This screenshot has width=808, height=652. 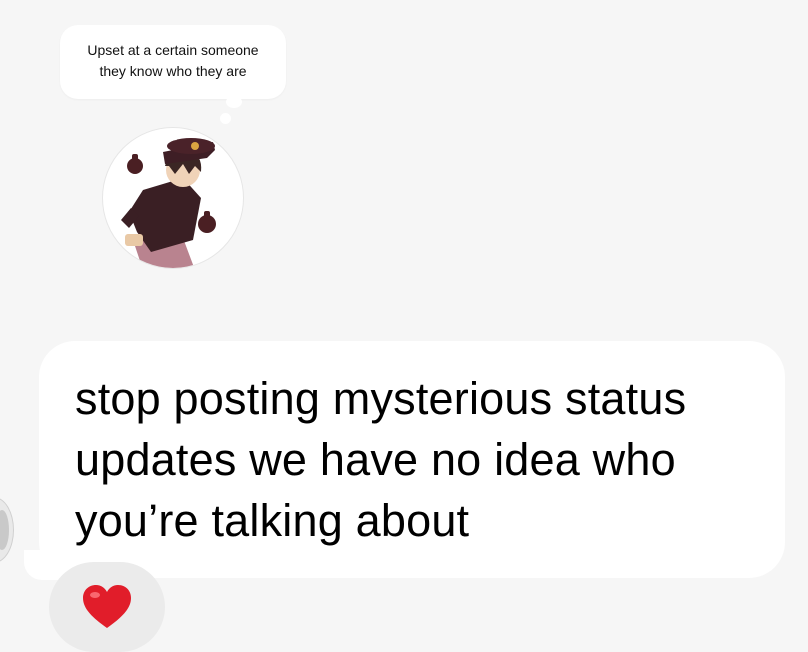 What do you see at coordinates (44, 565) in the screenshot?
I see `message-bubble-tail` at bounding box center [44, 565].